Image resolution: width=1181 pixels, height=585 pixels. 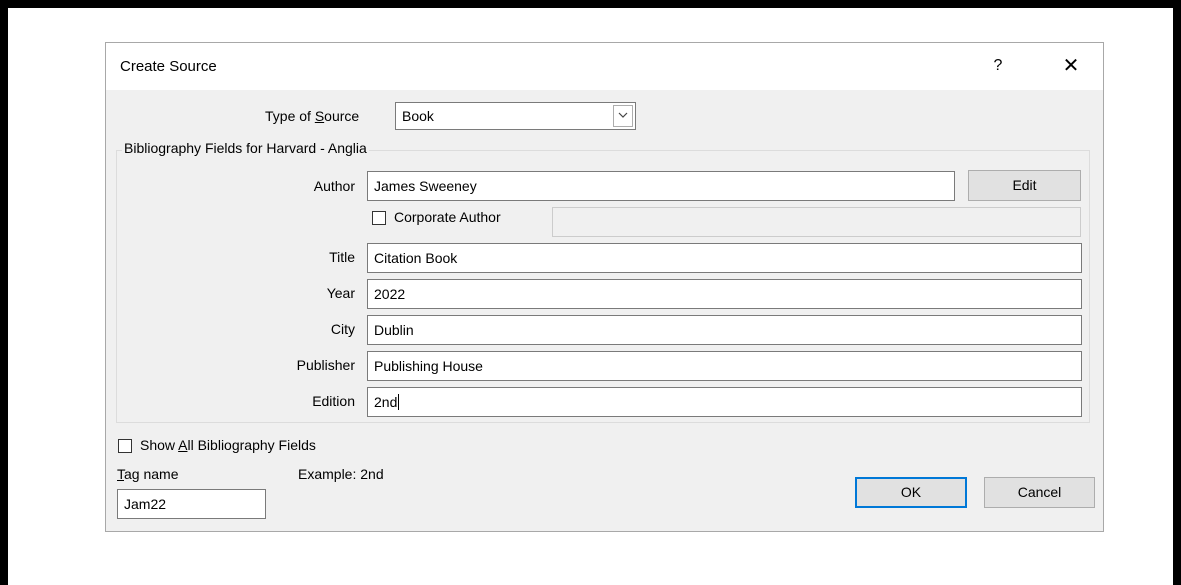 What do you see at coordinates (1071, 66) in the screenshot?
I see `close-button: ✕` at bounding box center [1071, 66].